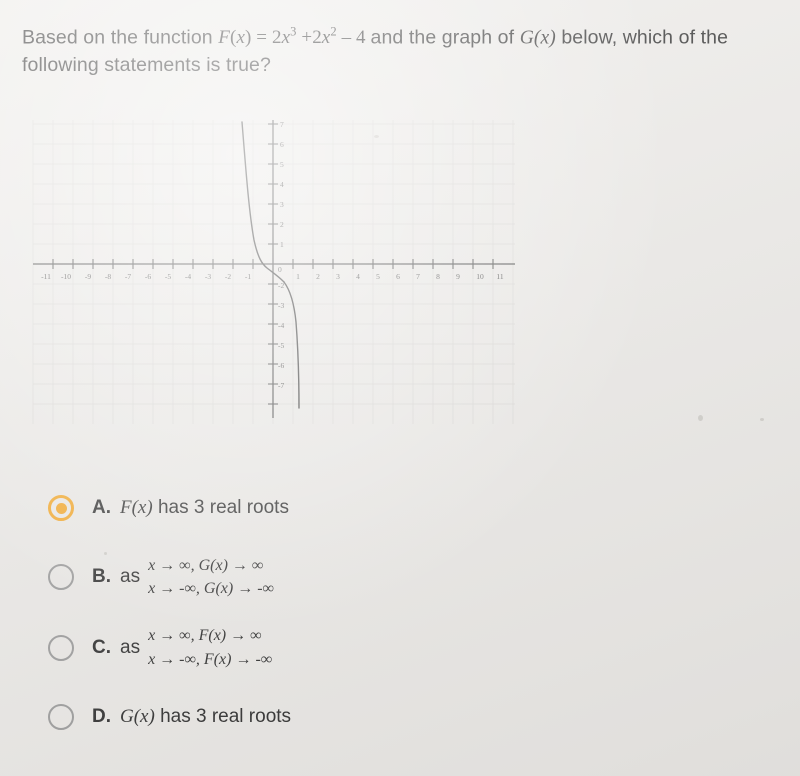 The image size is (800, 776). What do you see at coordinates (286, 38) in the screenshot?
I see `term1-base: x` at bounding box center [286, 38].